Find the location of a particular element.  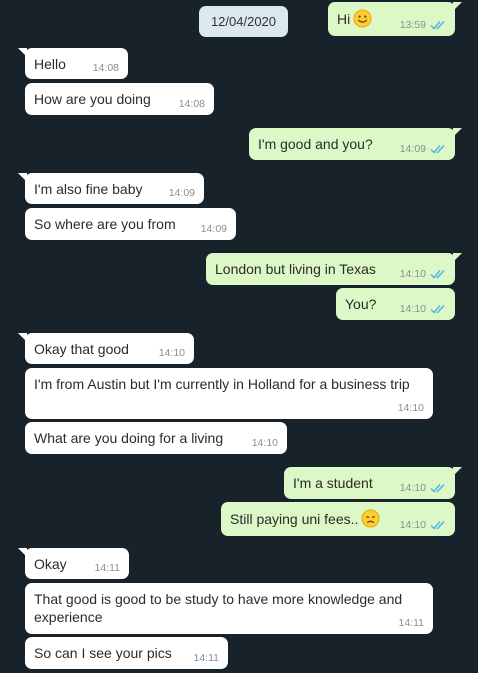

outgoing-message: Hi 13:59 is located at coordinates (395, 19).